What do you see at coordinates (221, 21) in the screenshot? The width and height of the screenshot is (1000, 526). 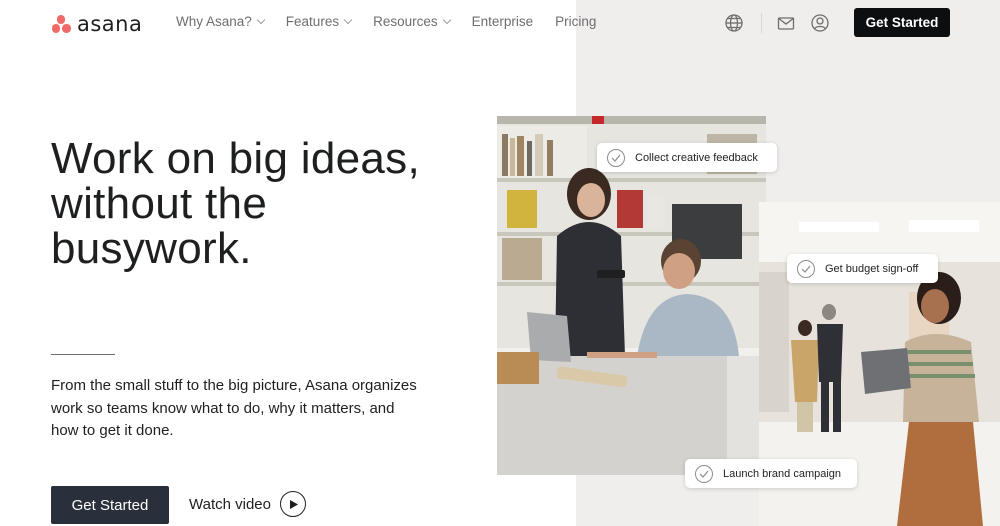 I see `nav-why-asana: Why Asana?` at bounding box center [221, 21].